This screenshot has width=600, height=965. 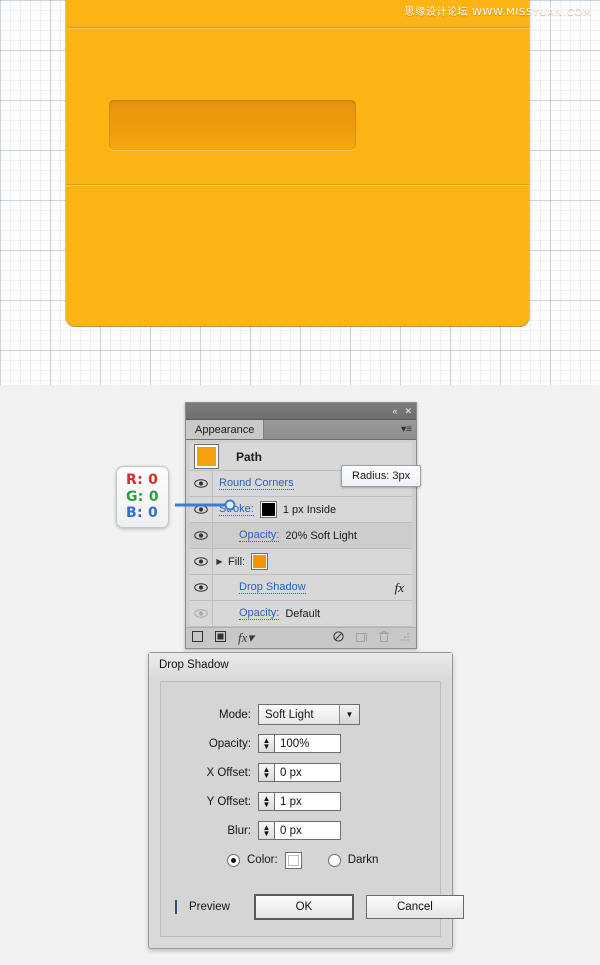 I want to click on stroke-rgb-r: R: 0, so click(x=142, y=480).